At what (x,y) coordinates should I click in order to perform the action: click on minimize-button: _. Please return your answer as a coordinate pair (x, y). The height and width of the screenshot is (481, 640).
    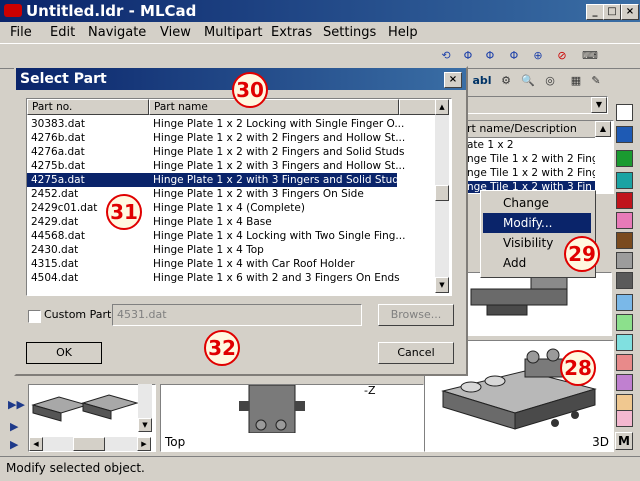
    Looking at the image, I should click on (595, 12).